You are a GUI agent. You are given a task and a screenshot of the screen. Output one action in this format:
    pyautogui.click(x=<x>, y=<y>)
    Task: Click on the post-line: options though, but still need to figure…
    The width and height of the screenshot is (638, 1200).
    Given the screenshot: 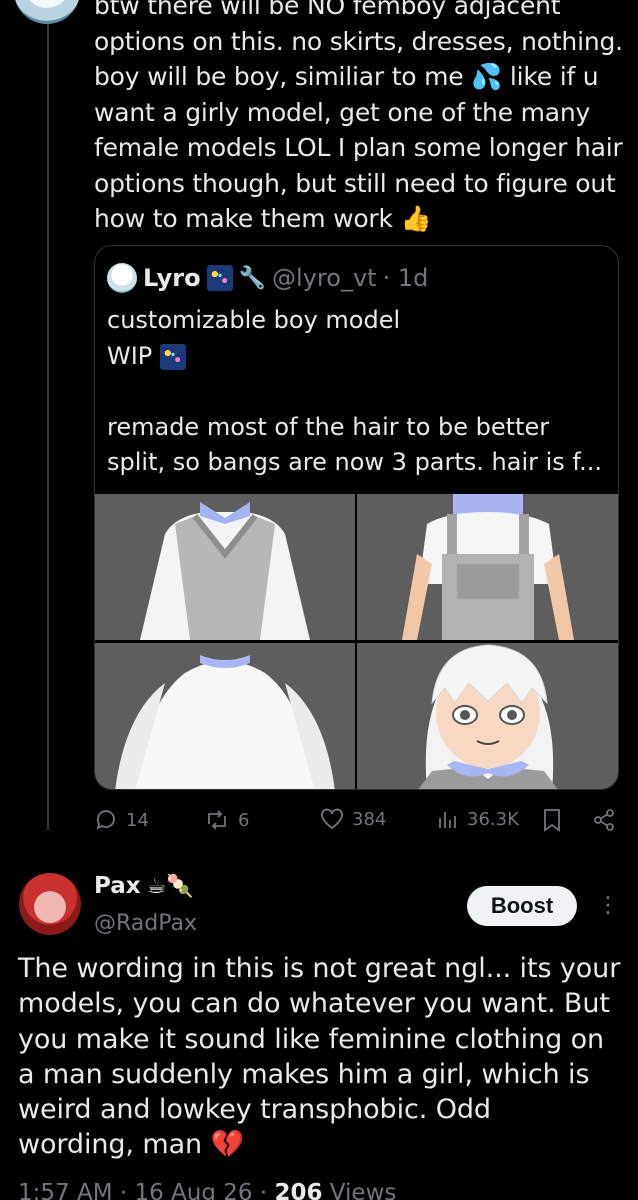 What is the action you would take?
    pyautogui.click(x=355, y=183)
    